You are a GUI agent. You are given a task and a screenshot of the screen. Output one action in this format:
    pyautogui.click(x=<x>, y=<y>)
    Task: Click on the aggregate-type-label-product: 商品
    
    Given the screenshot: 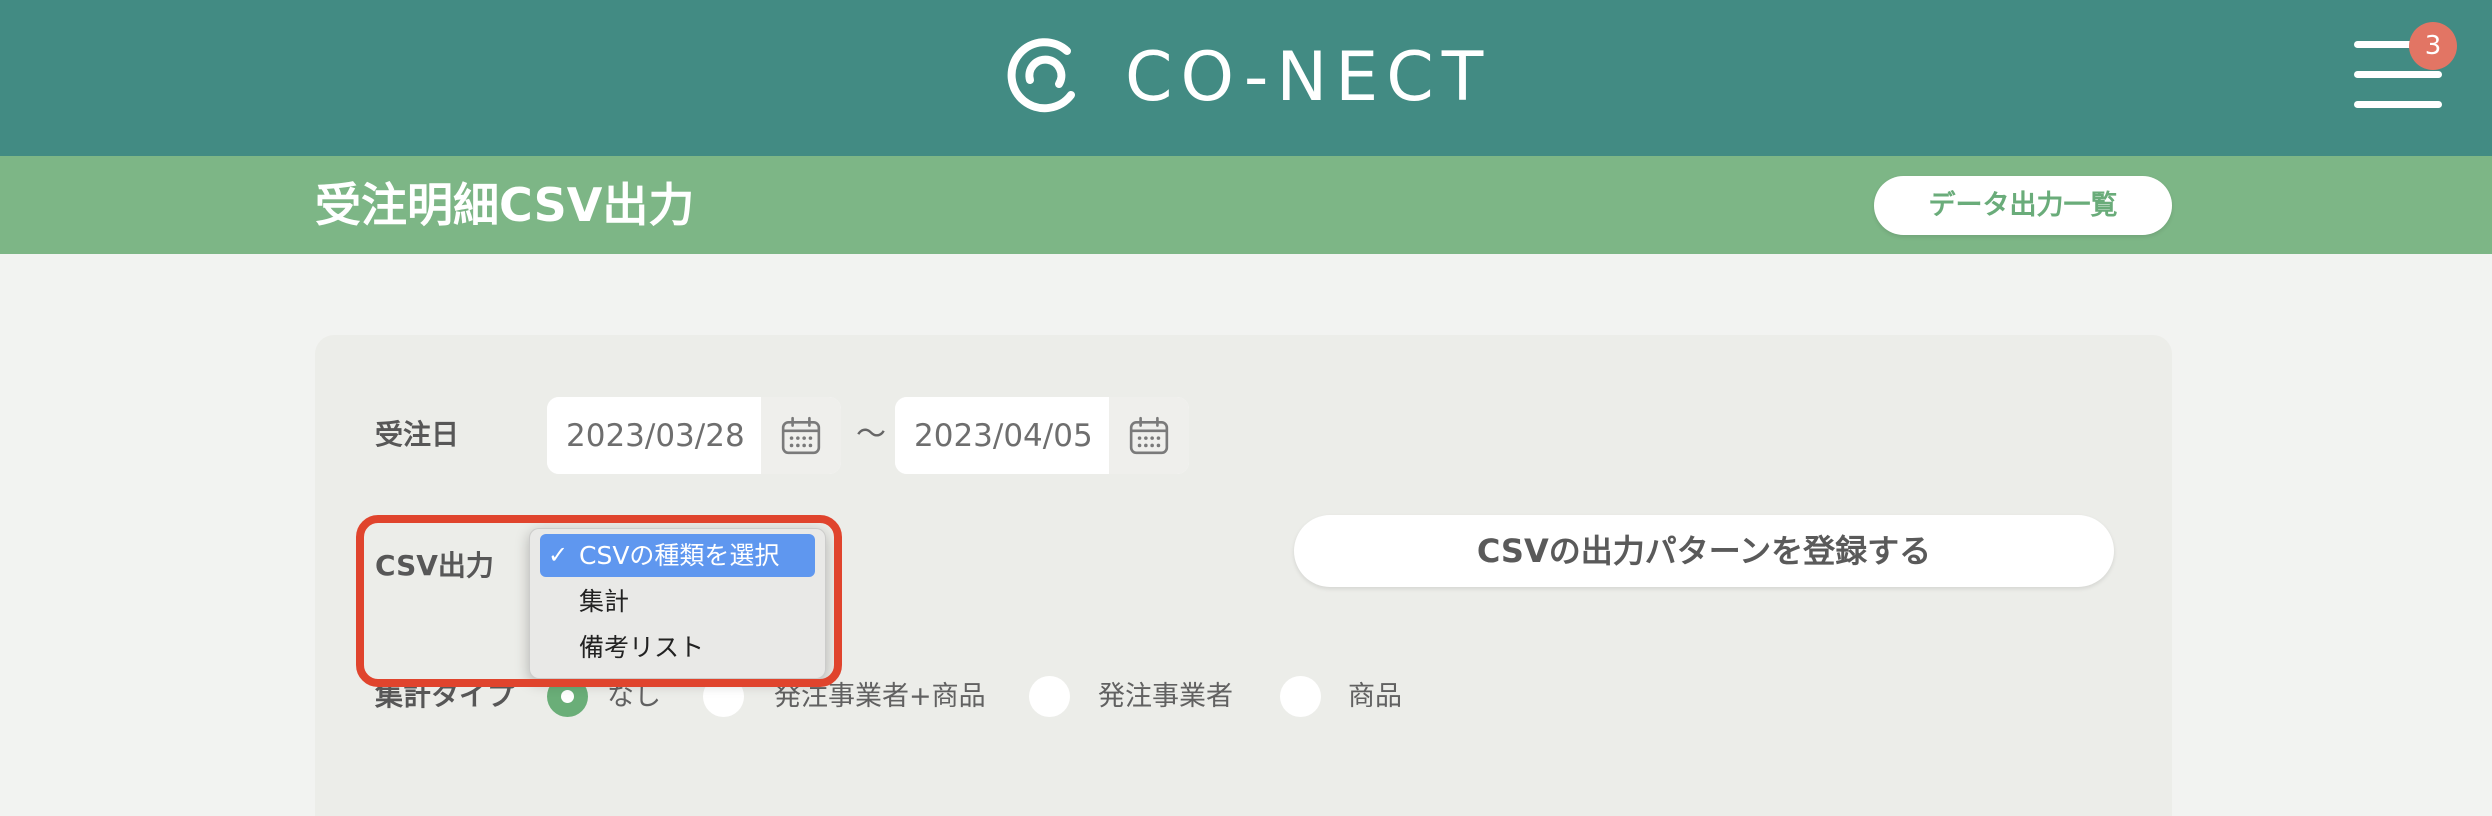 What is the action you would take?
    pyautogui.click(x=1375, y=696)
    